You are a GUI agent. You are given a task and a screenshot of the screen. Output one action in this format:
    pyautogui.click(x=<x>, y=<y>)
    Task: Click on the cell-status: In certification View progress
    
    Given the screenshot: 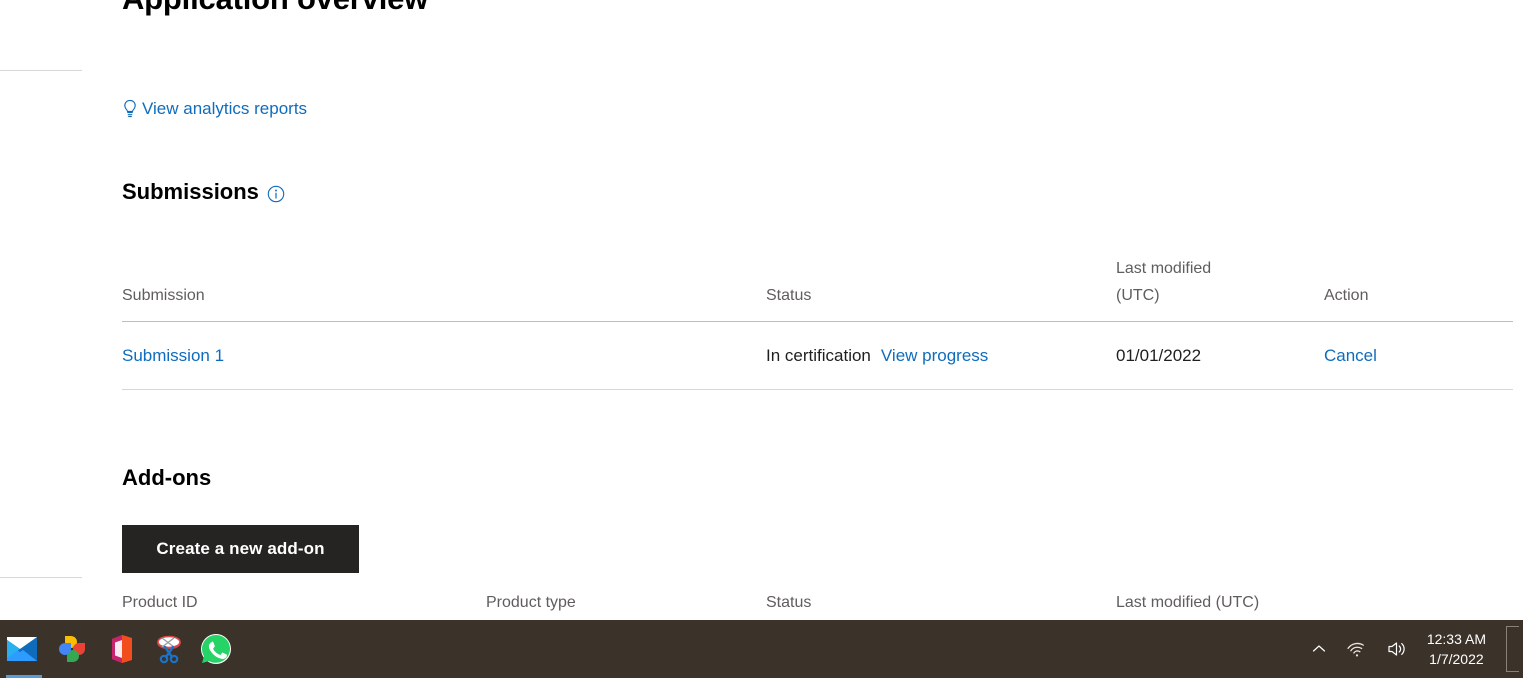 What is the action you would take?
    pyautogui.click(x=941, y=355)
    